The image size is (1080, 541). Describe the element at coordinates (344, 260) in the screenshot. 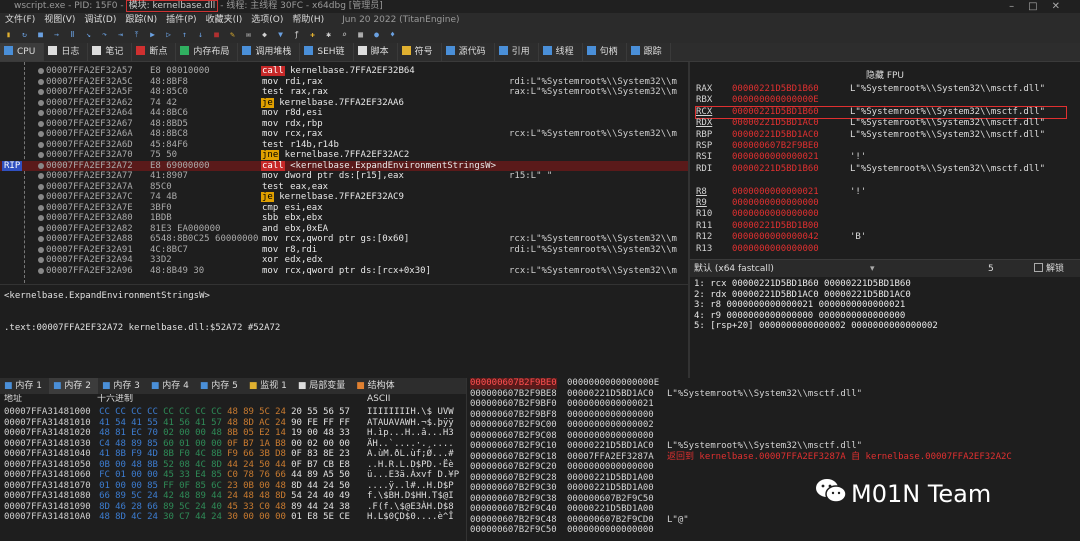

I see `disasm-row: 00007FFA2EF32A94 33D2 xor edx,edx` at that location.